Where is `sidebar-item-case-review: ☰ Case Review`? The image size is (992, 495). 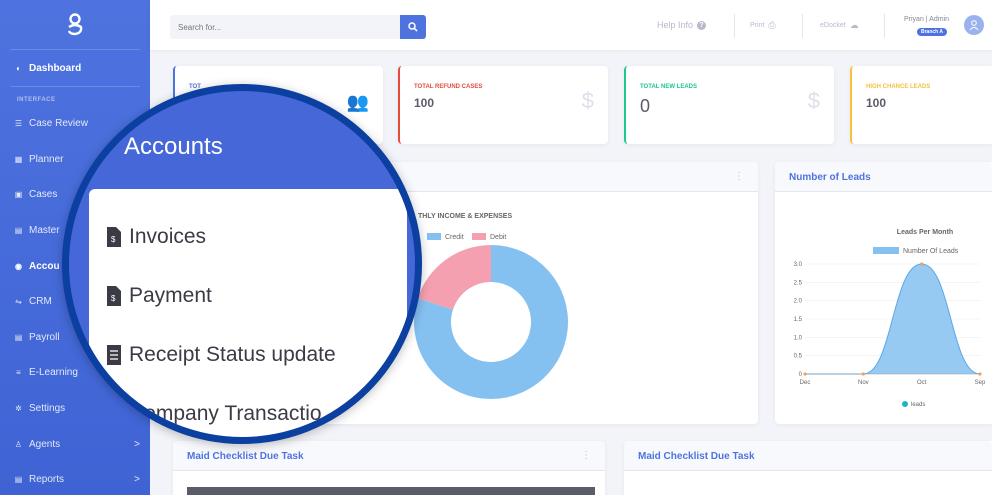 sidebar-item-case-review: ☰ Case Review is located at coordinates (77, 123).